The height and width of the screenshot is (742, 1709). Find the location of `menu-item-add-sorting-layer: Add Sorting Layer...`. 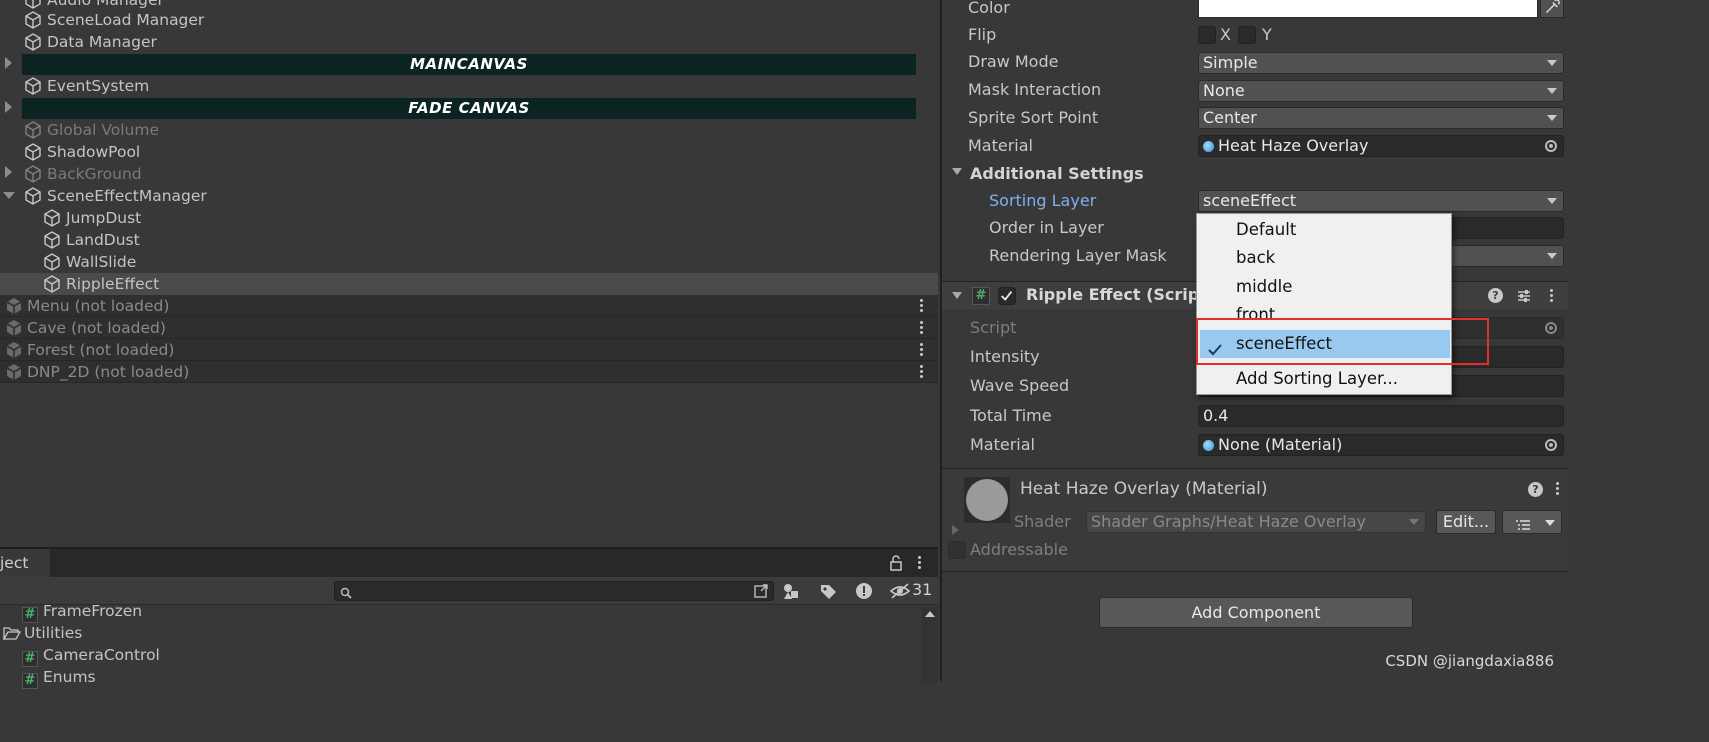

menu-item-add-sorting-layer: Add Sorting Layer... is located at coordinates (1324, 379).